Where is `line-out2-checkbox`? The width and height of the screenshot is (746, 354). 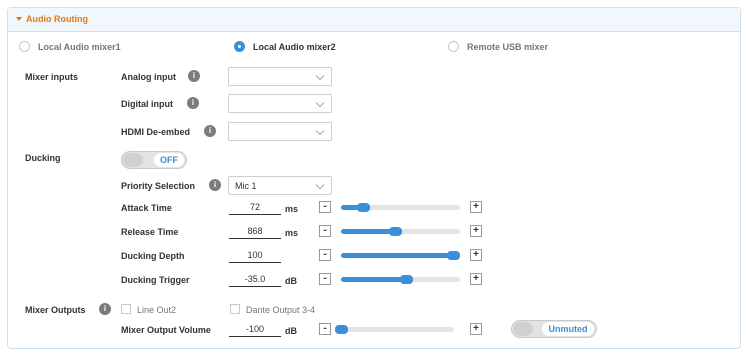
line-out2-checkbox is located at coordinates (126, 309).